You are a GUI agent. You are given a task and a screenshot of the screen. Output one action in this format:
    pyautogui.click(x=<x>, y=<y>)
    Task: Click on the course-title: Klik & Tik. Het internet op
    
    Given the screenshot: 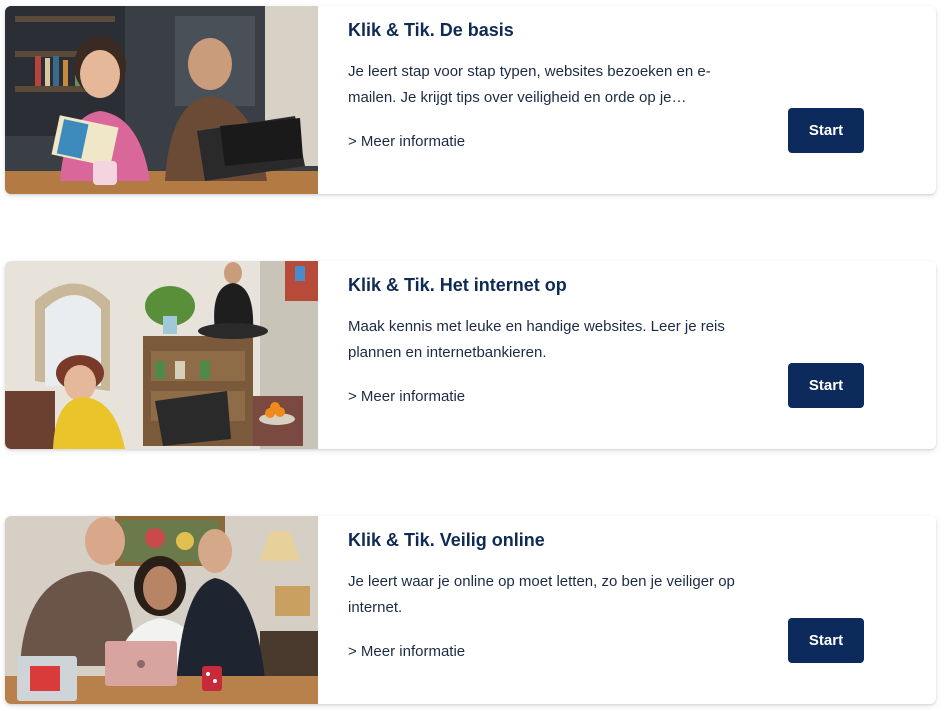 What is the action you would take?
    pyautogui.click(x=457, y=285)
    